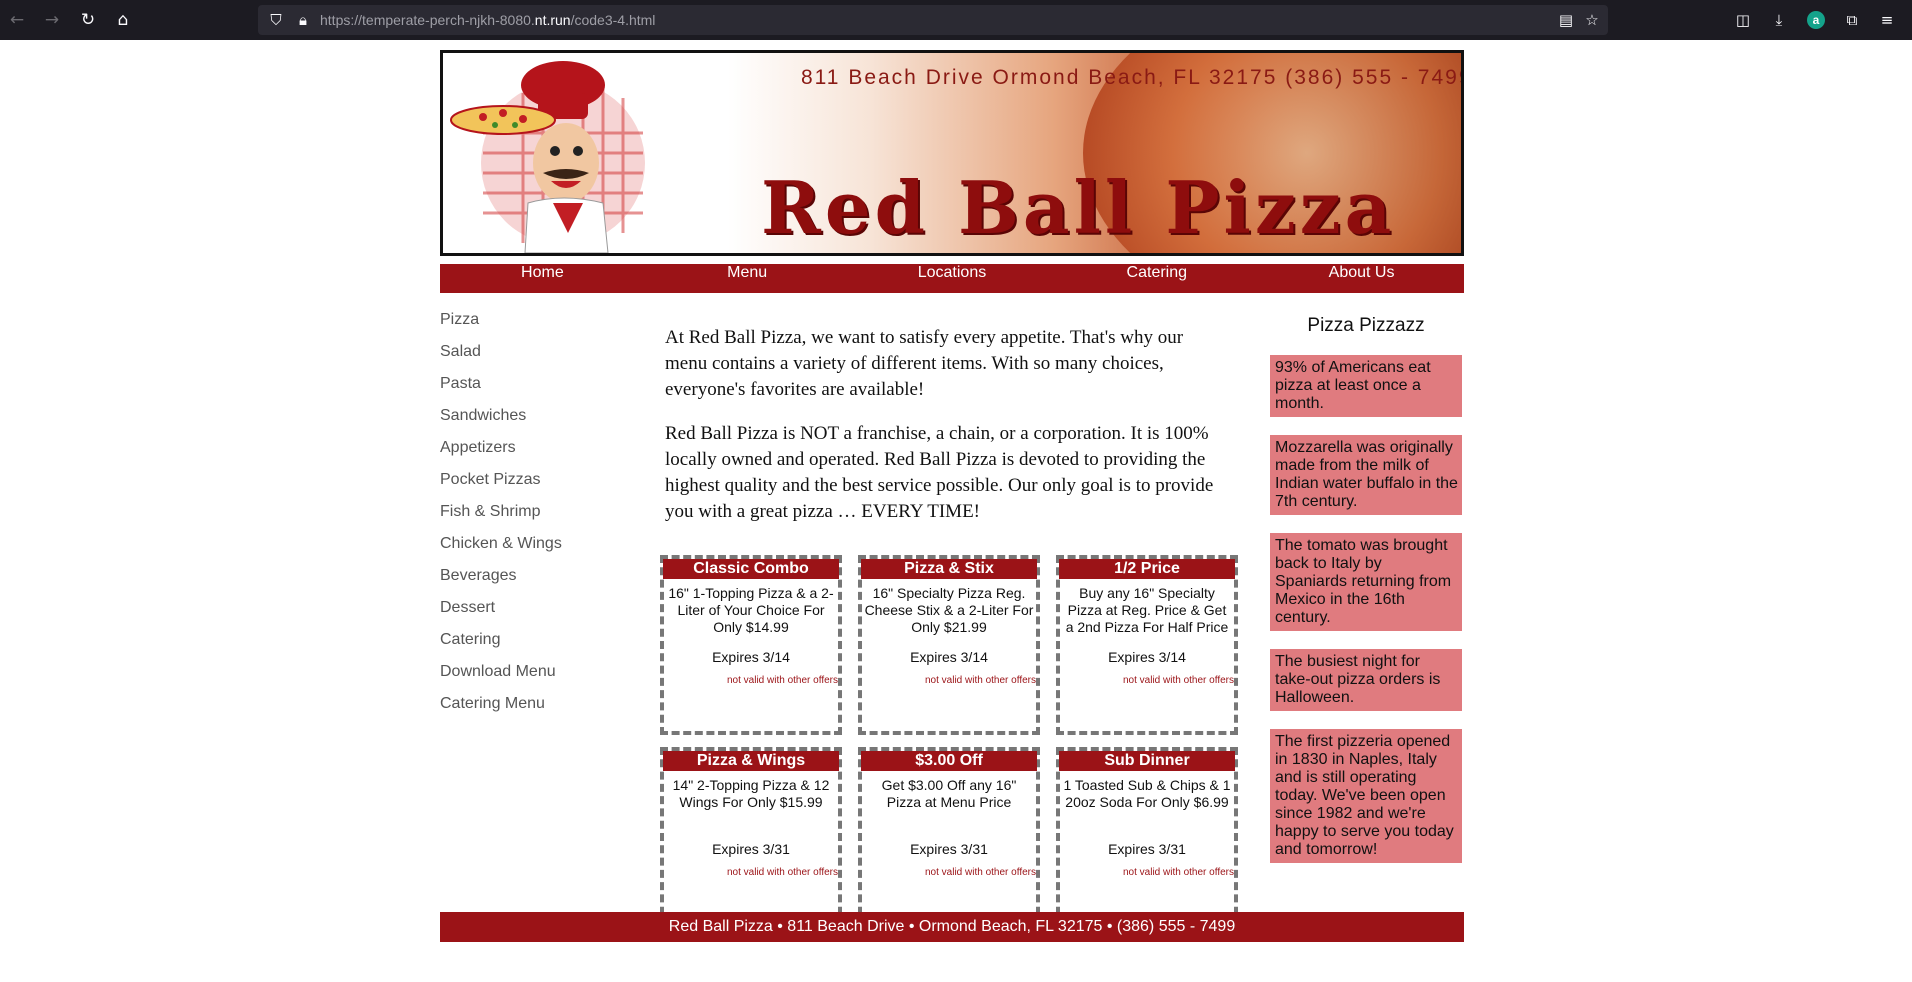 This screenshot has width=1912, height=982. What do you see at coordinates (1887, 20) in the screenshot?
I see `menu-icon: ≡` at bounding box center [1887, 20].